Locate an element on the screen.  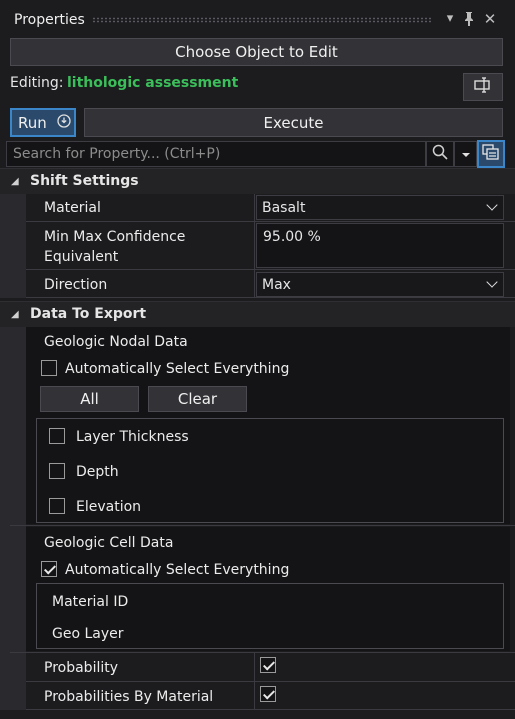
probability-label: Probability is located at coordinates (81, 668).